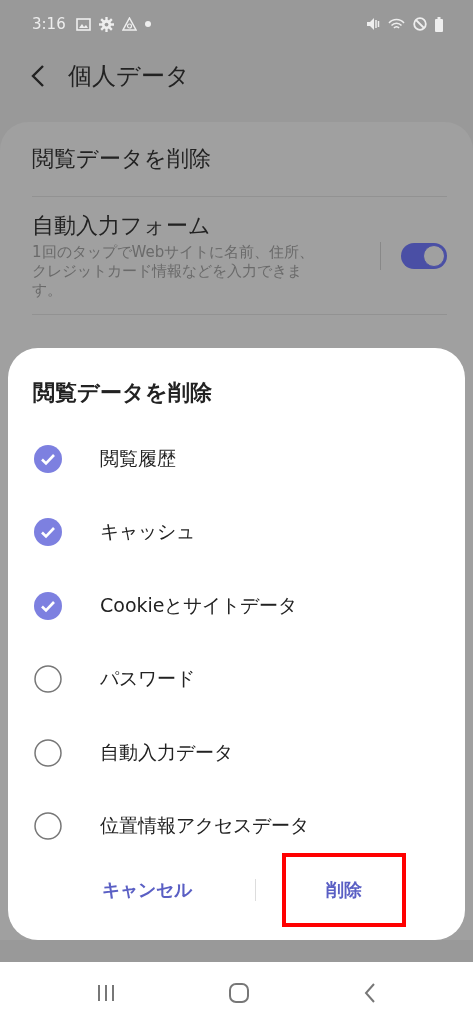 The height and width of the screenshot is (1024, 473). I want to click on setting-label: 閲覧データを削除, so click(239, 159).